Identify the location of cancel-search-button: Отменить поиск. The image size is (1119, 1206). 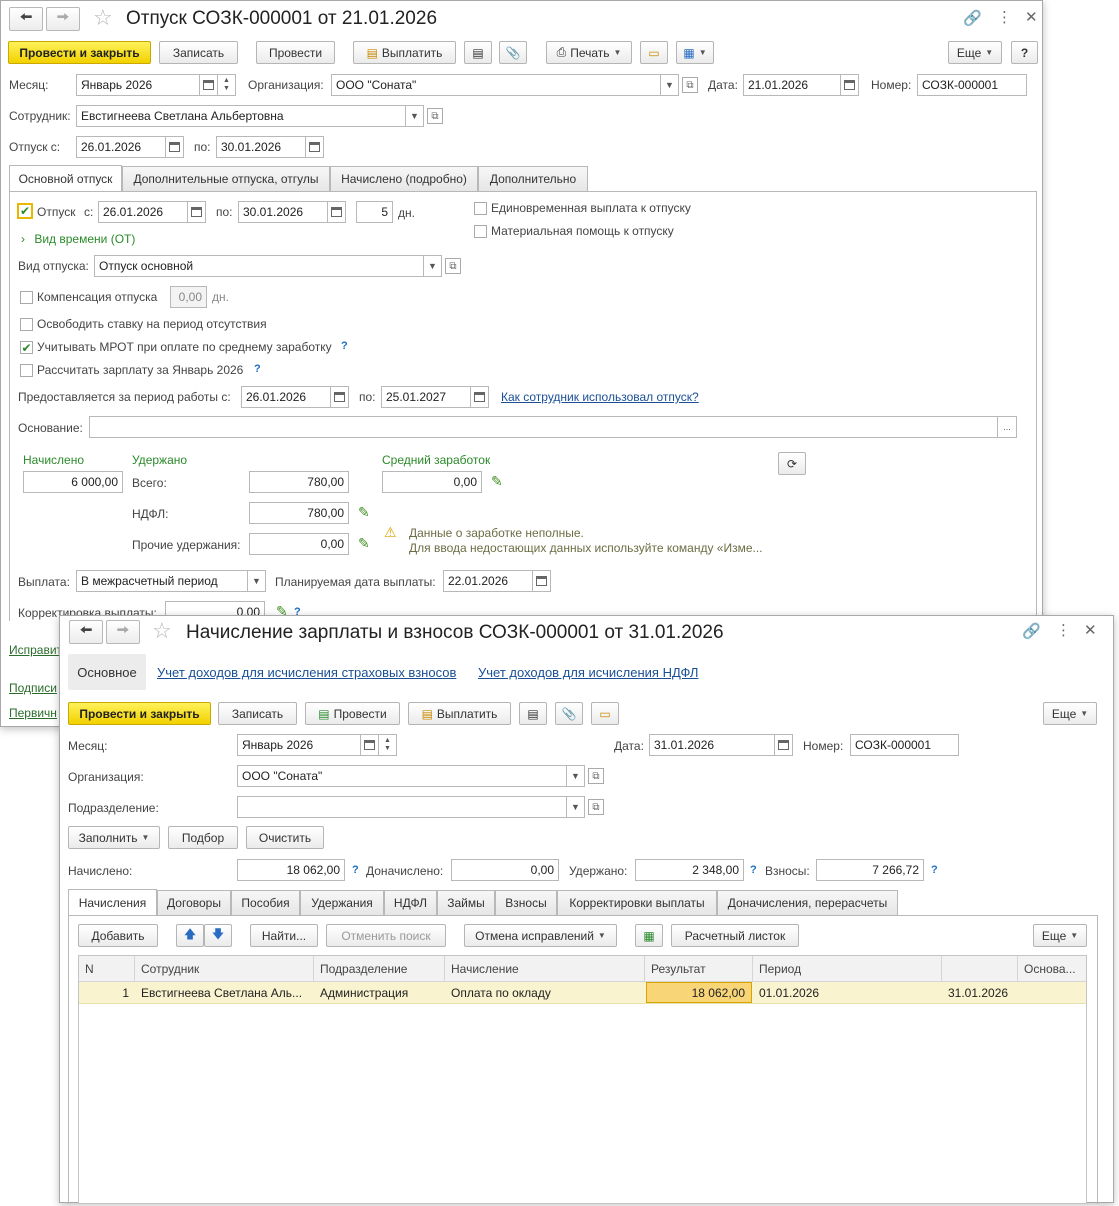
(386, 935).